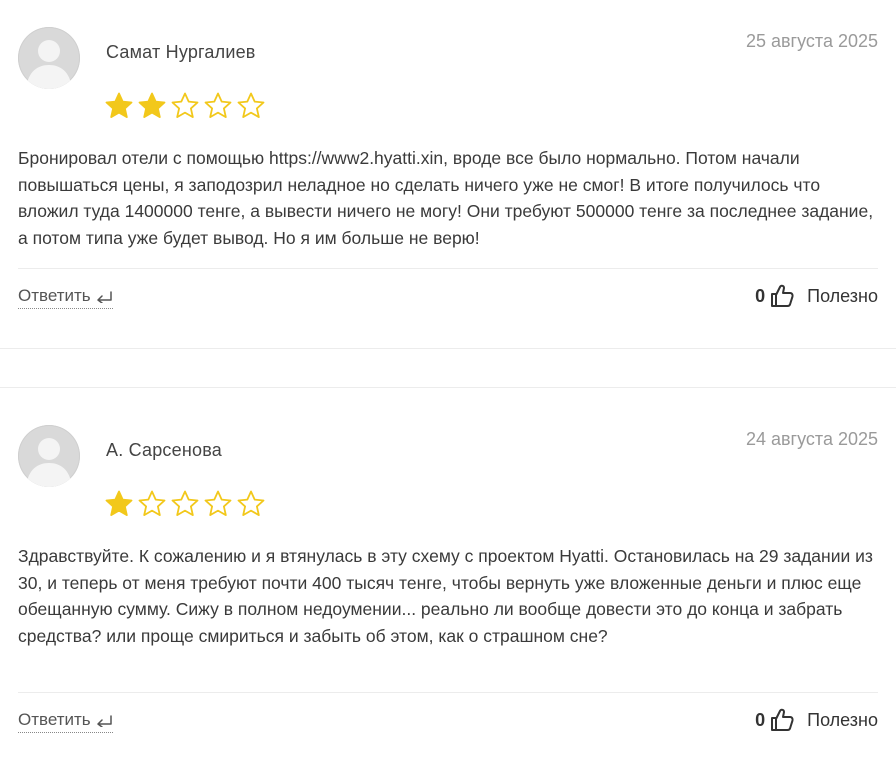 The height and width of the screenshot is (767, 896). What do you see at coordinates (164, 450) in the screenshot?
I see `review-author: А. Сарсенова` at bounding box center [164, 450].